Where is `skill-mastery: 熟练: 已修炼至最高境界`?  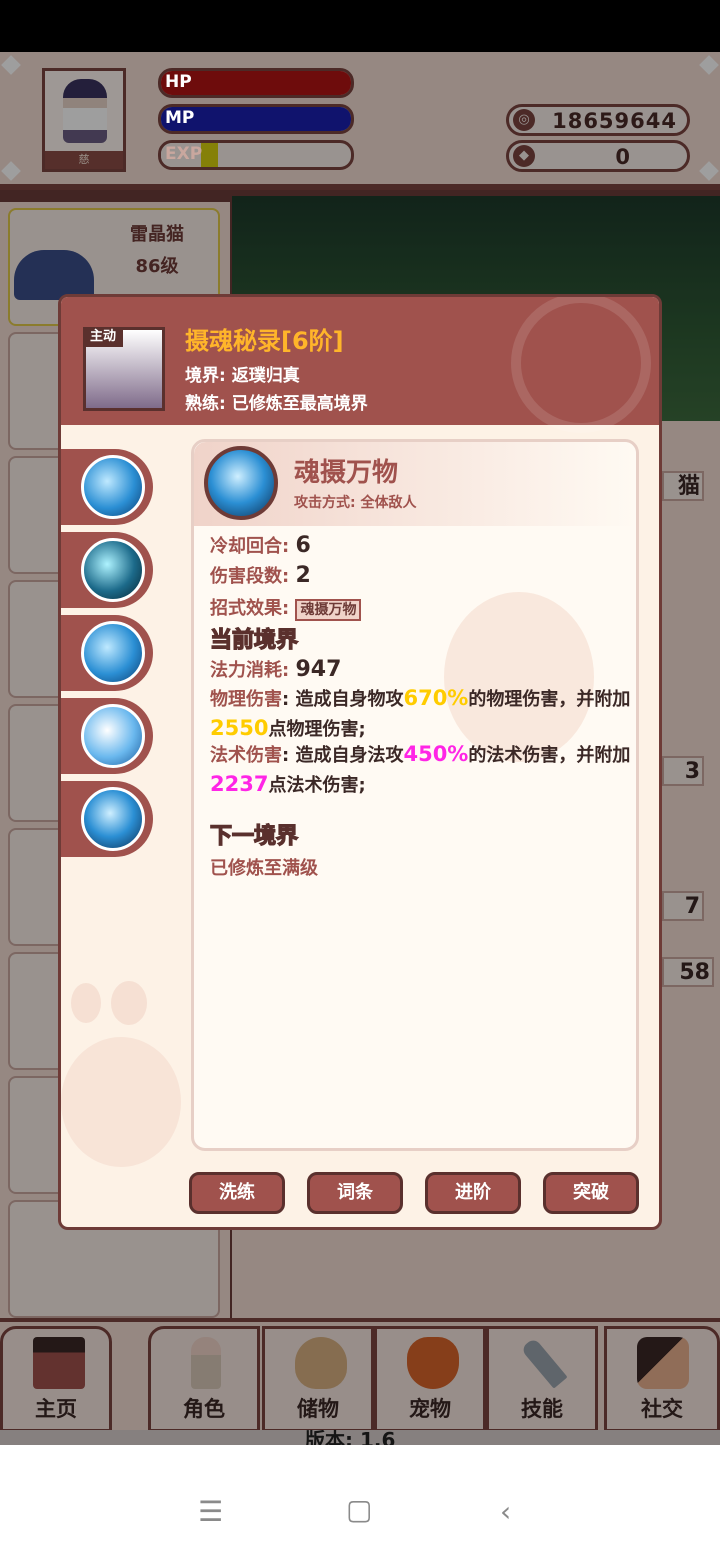 skill-mastery: 熟练: 已修炼至最高境界 is located at coordinates (276, 404).